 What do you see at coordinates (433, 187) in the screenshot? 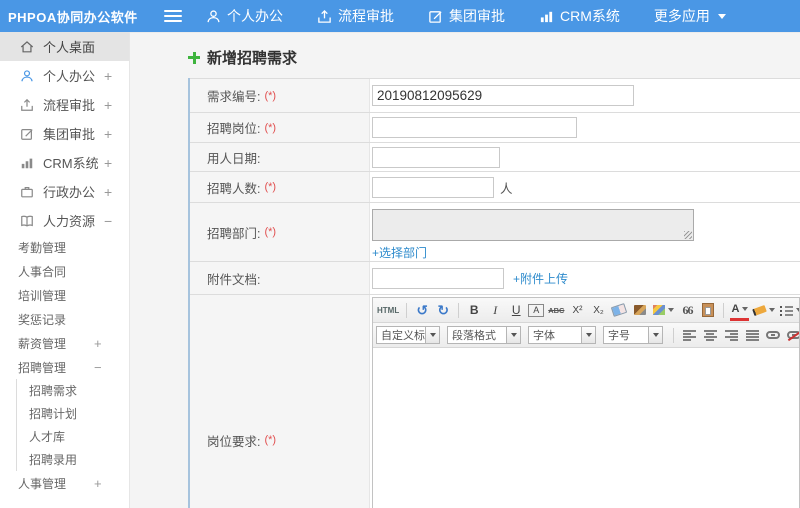
I see `headcount-input` at bounding box center [433, 187].